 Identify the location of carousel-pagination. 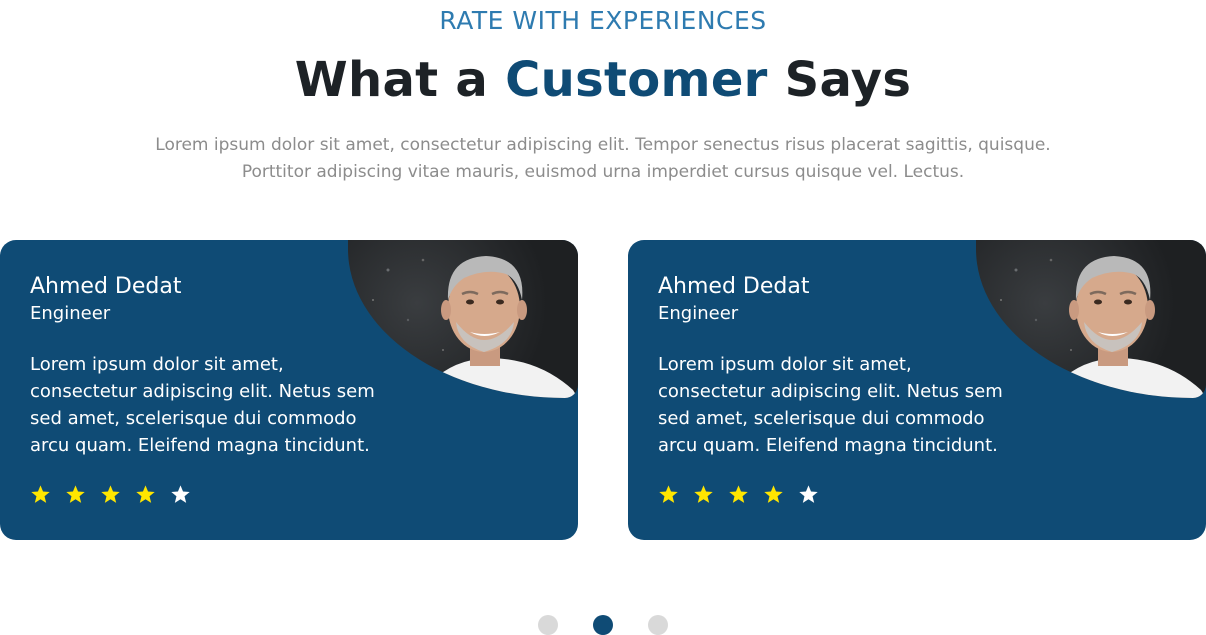
(603, 625).